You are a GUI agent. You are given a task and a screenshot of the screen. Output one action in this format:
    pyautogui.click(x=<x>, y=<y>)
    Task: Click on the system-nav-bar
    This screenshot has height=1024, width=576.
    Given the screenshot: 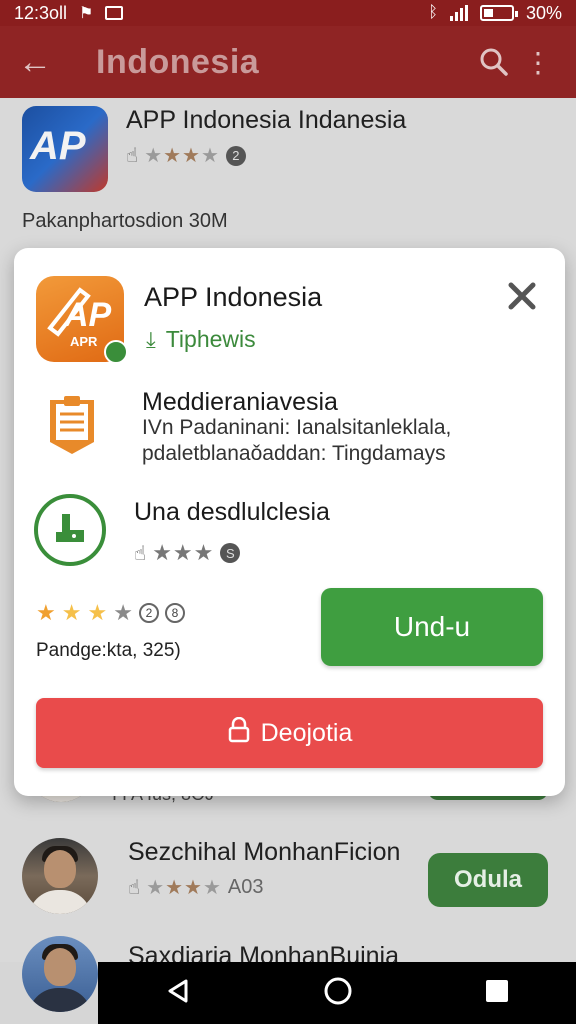 What is the action you would take?
    pyautogui.click(x=337, y=993)
    